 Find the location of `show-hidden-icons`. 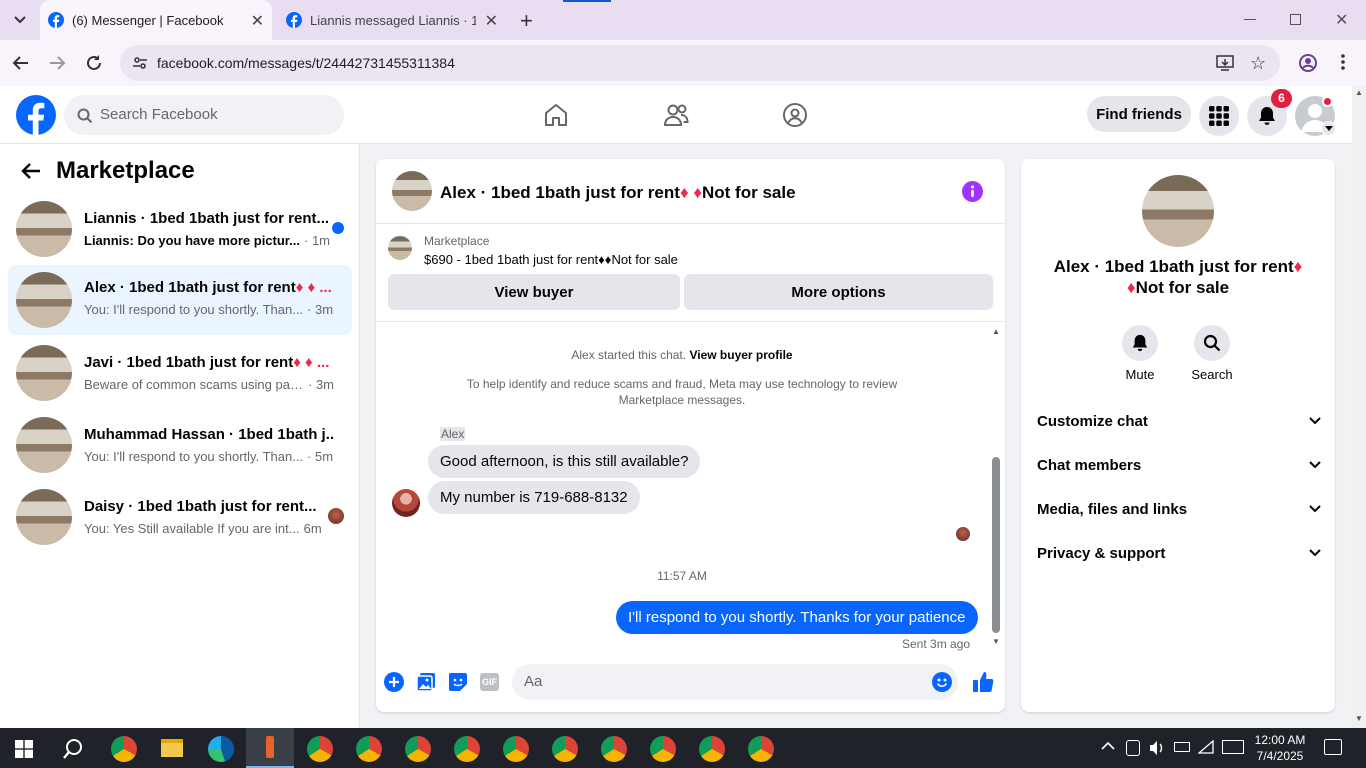

show-hidden-icons is located at coordinates (1108, 746).